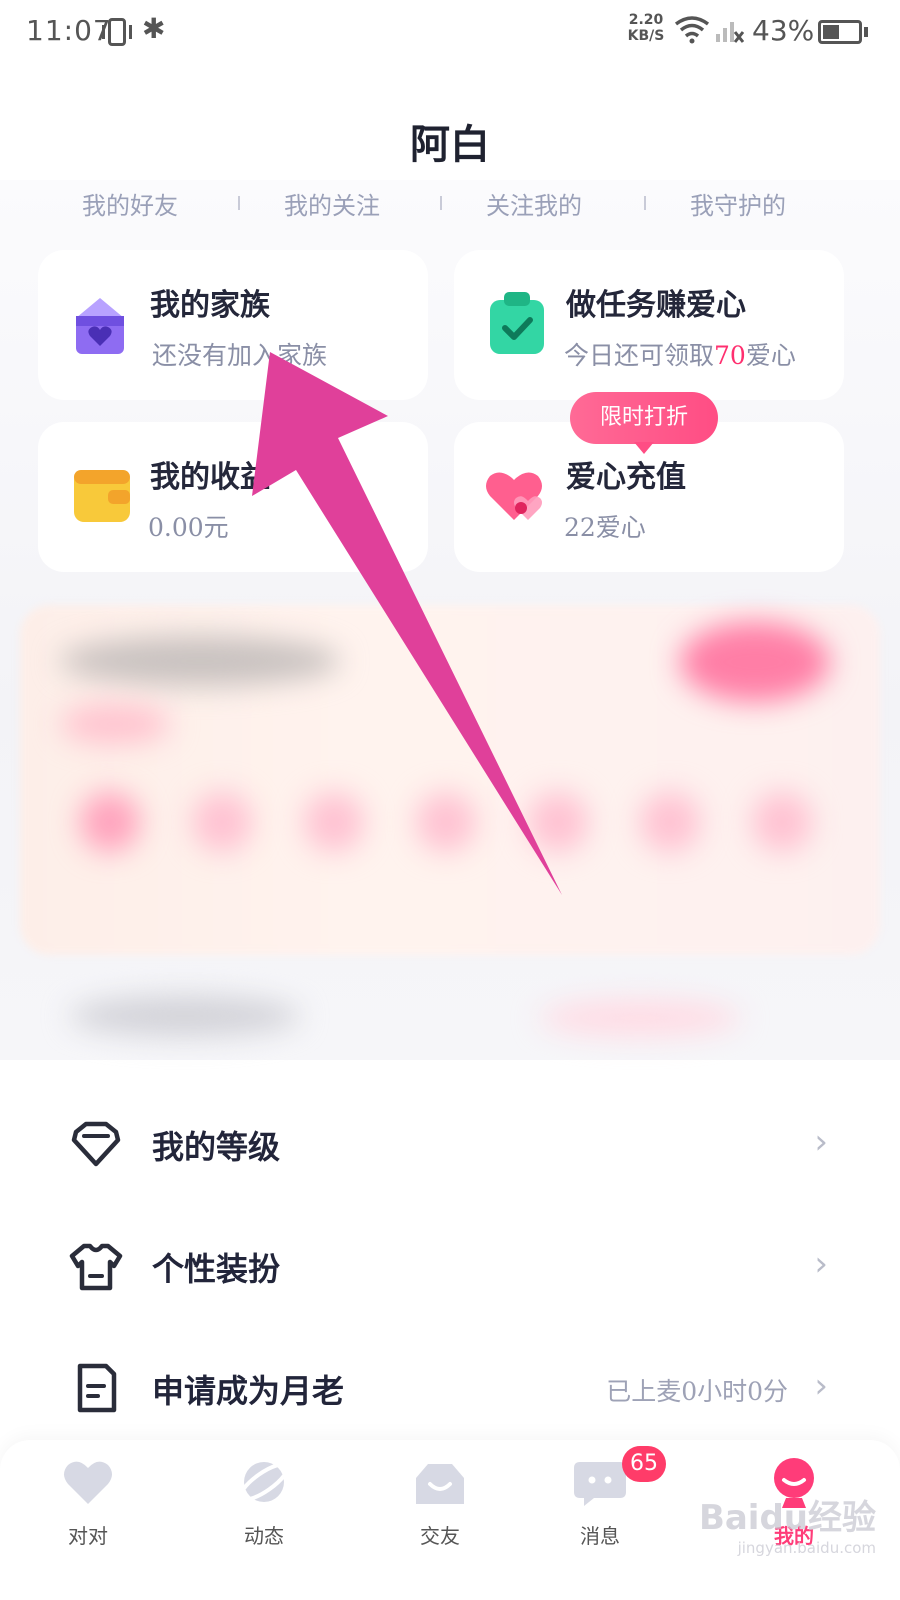 Image resolution: width=900 pixels, height=1600 pixels. Describe the element at coordinates (626, 477) in the screenshot. I see `recharge-card-title: 爱心充值` at that location.